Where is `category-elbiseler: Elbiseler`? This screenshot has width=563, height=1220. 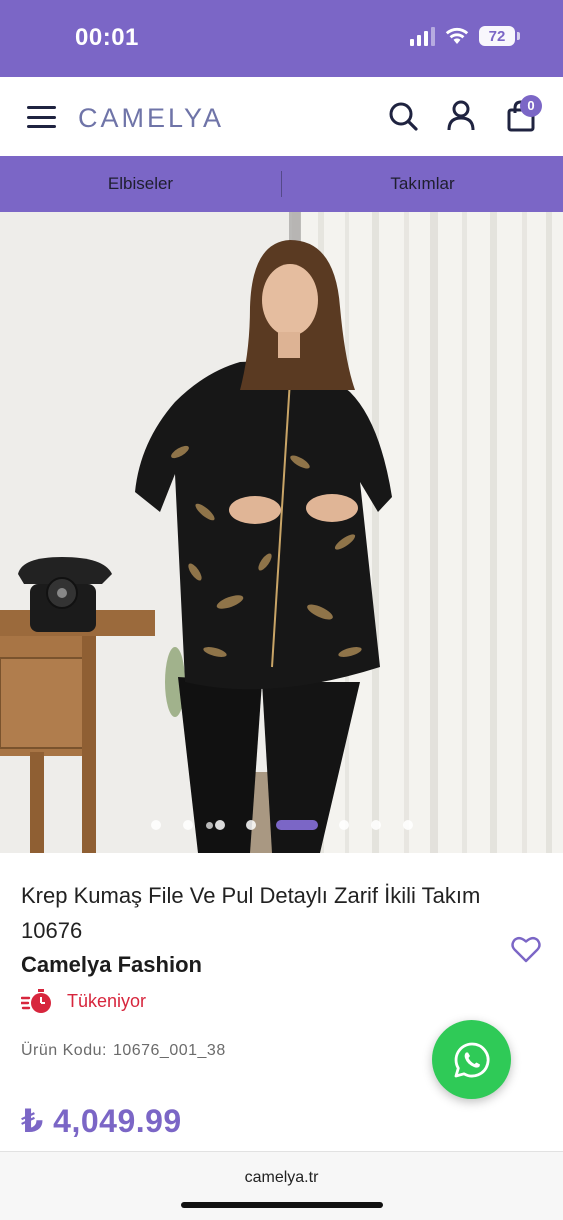
category-elbiseler: Elbiseler is located at coordinates (140, 184).